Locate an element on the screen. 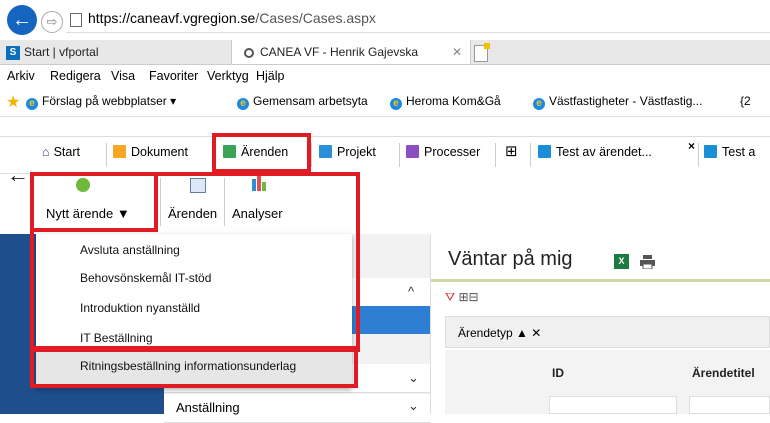 The width and height of the screenshot is (770, 423). browser-forward-button: ⇨ is located at coordinates (52, 22).